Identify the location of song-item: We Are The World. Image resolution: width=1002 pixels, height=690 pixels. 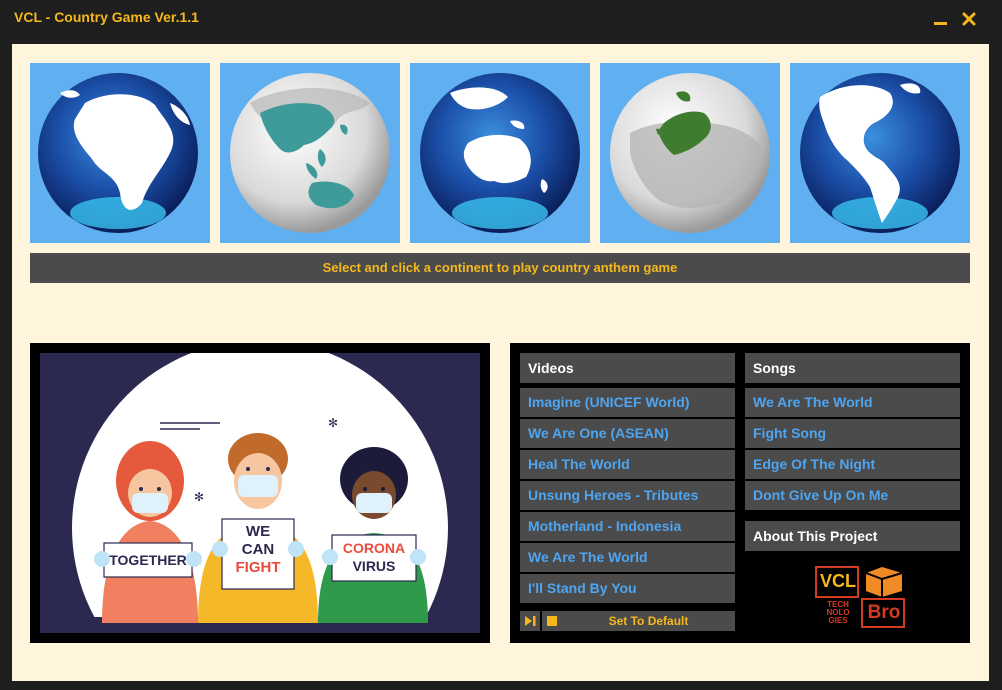
(852, 402).